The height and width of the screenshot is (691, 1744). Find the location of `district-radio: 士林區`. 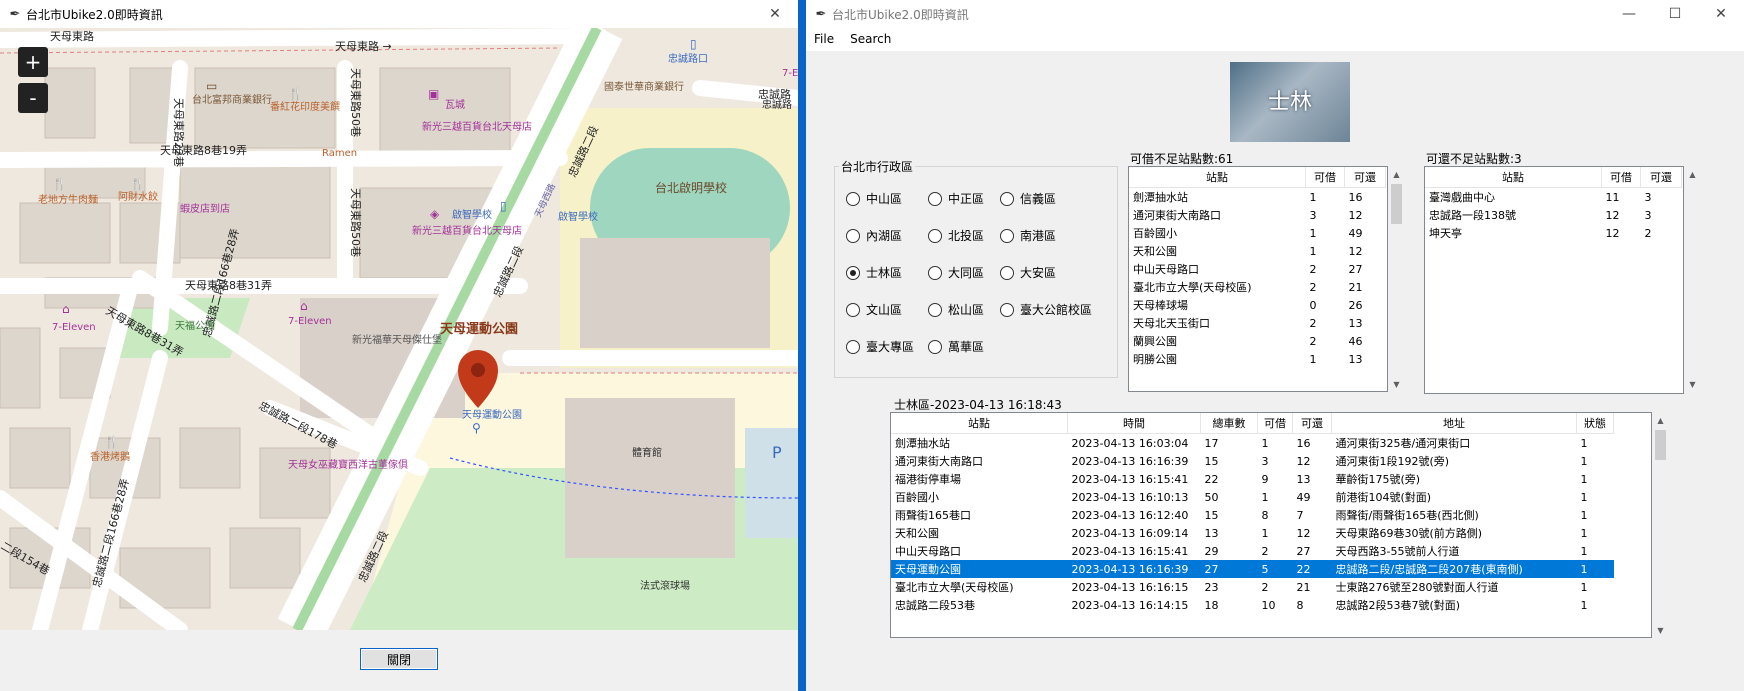

district-radio: 士林區 is located at coordinates (885, 272).